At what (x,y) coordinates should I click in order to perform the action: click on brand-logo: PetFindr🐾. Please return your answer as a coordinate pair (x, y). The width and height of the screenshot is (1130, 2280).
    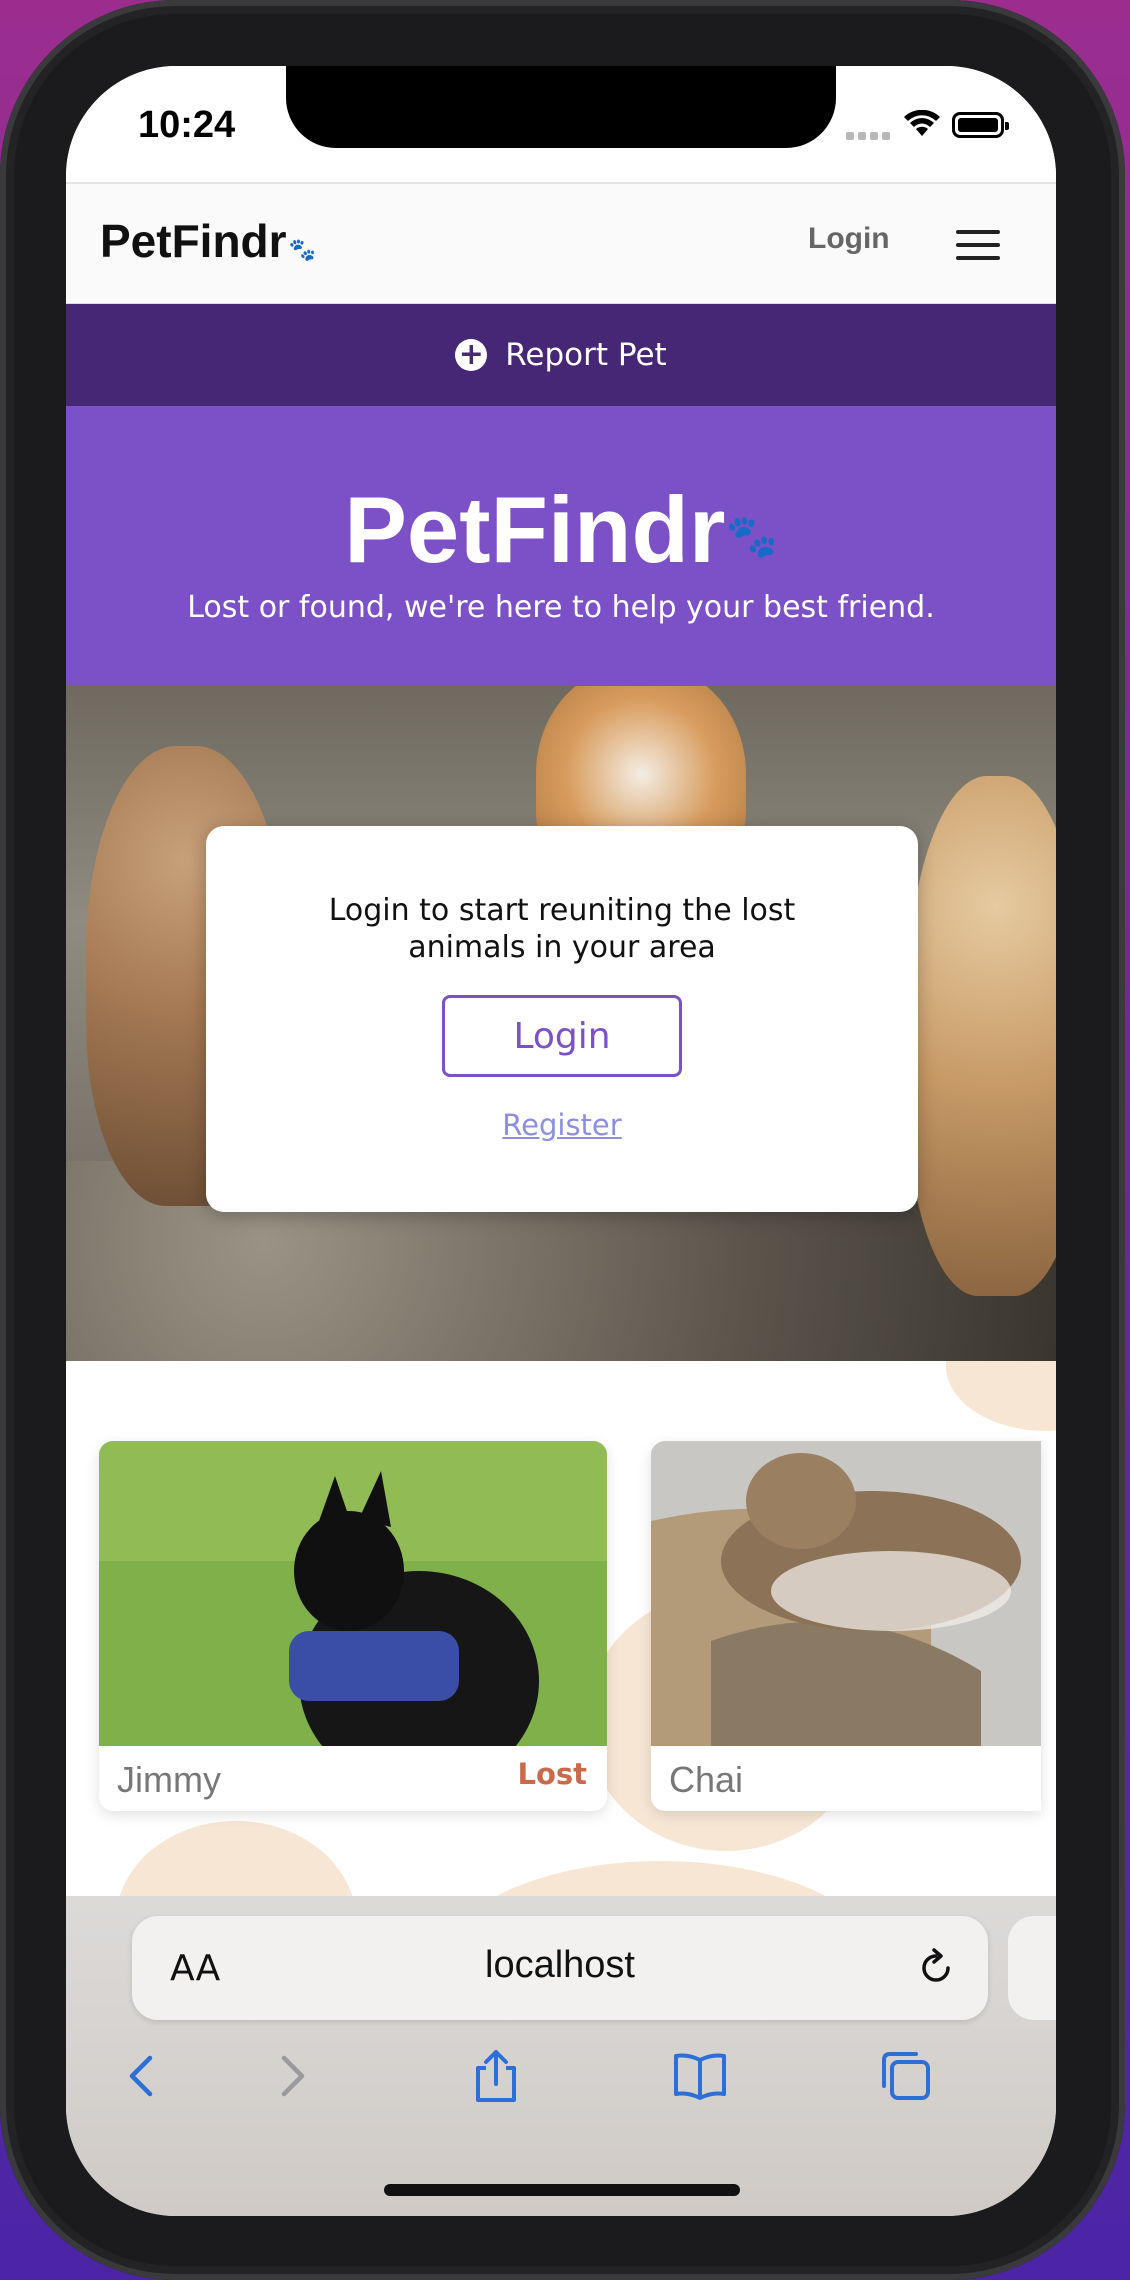
    Looking at the image, I should click on (208, 241).